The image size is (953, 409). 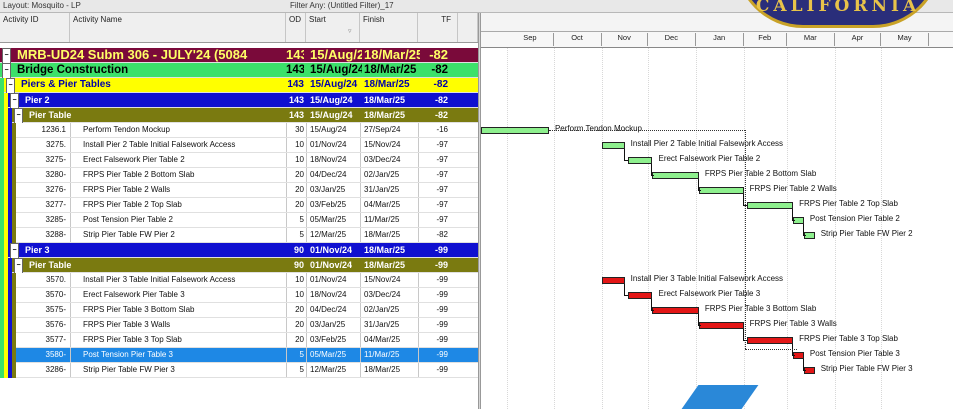 I want to click on cell-id: 3275-, so click(x=45, y=160).